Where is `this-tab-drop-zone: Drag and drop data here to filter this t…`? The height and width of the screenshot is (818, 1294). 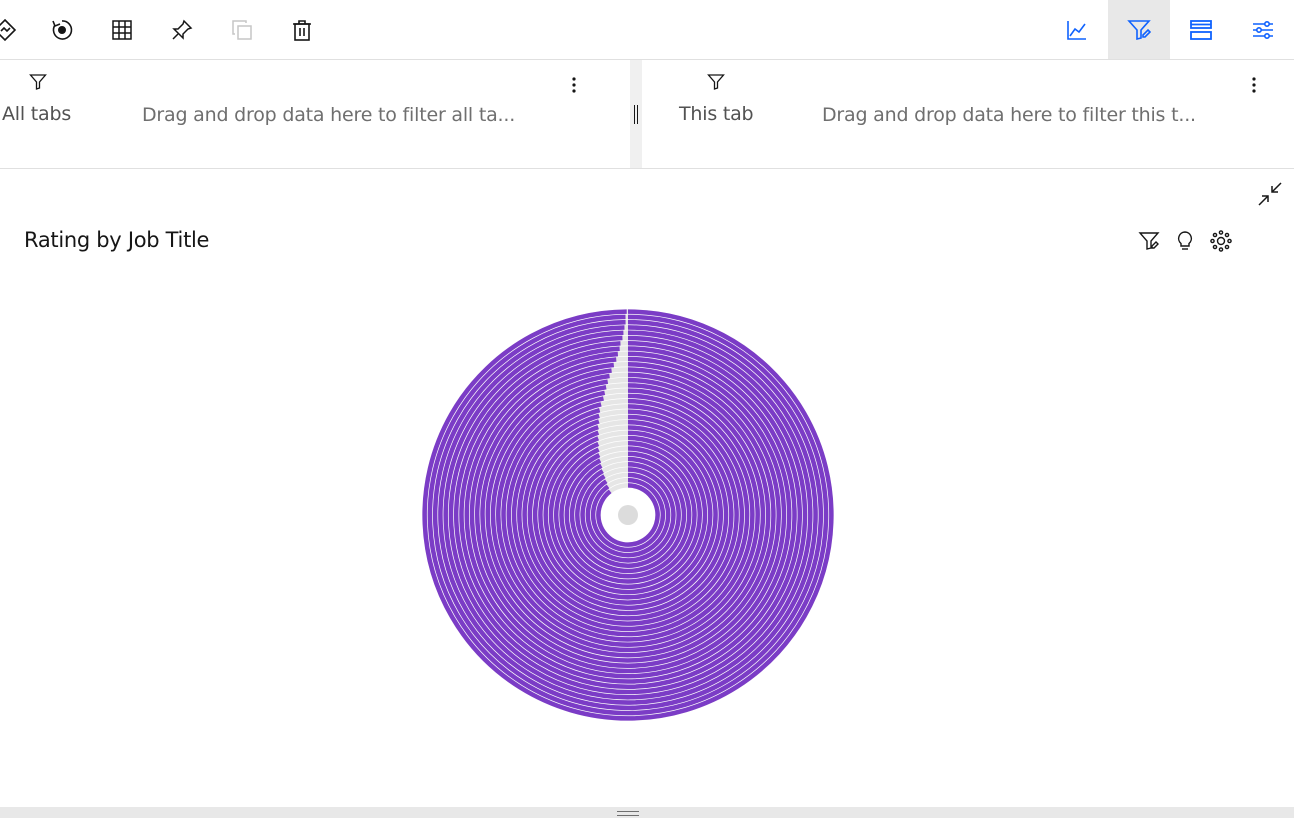
this-tab-drop-zone: Drag and drop data here to filter this t… is located at coordinates (1009, 115).